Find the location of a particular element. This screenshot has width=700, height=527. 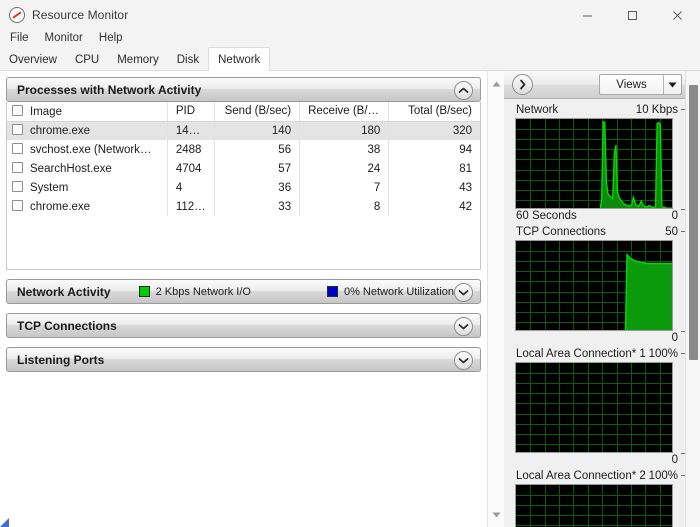

legend-label-network-io: 2 Kbps Network I/O is located at coordinates (203, 291).